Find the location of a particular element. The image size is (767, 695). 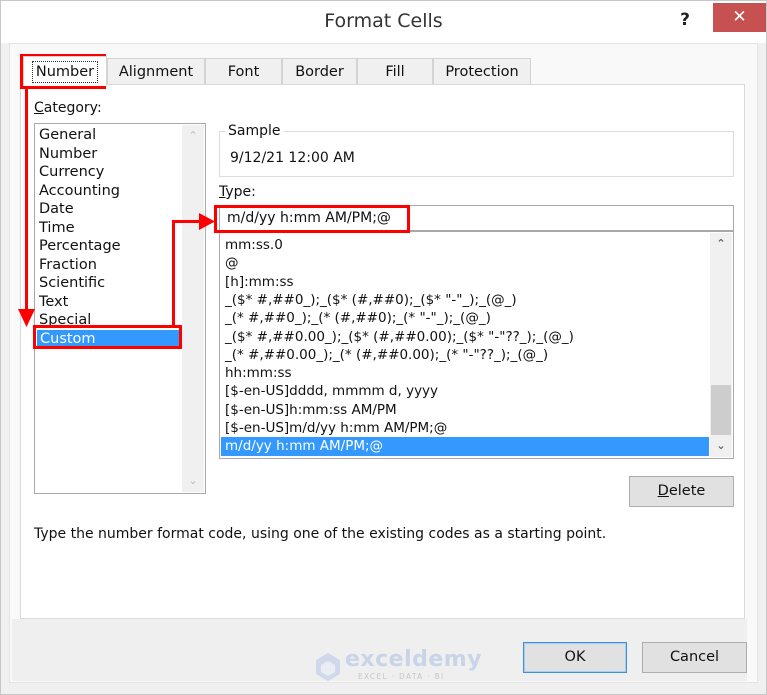

category-item-scientific: Scientific is located at coordinates (72, 283).